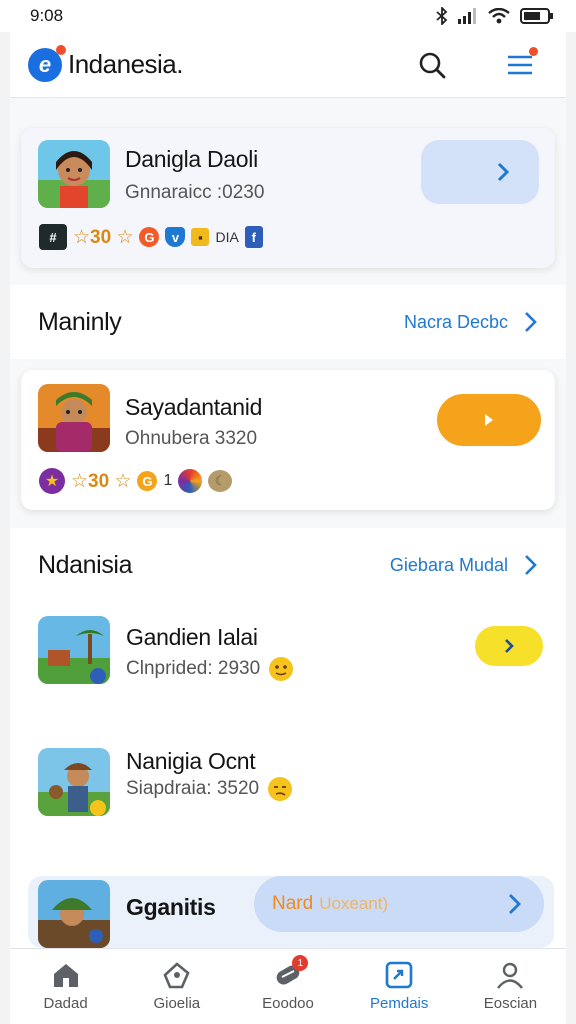 This screenshot has height=1024, width=576. What do you see at coordinates (464, 565) in the screenshot?
I see `section-see-more-link: Giebara Mudal` at bounding box center [464, 565].